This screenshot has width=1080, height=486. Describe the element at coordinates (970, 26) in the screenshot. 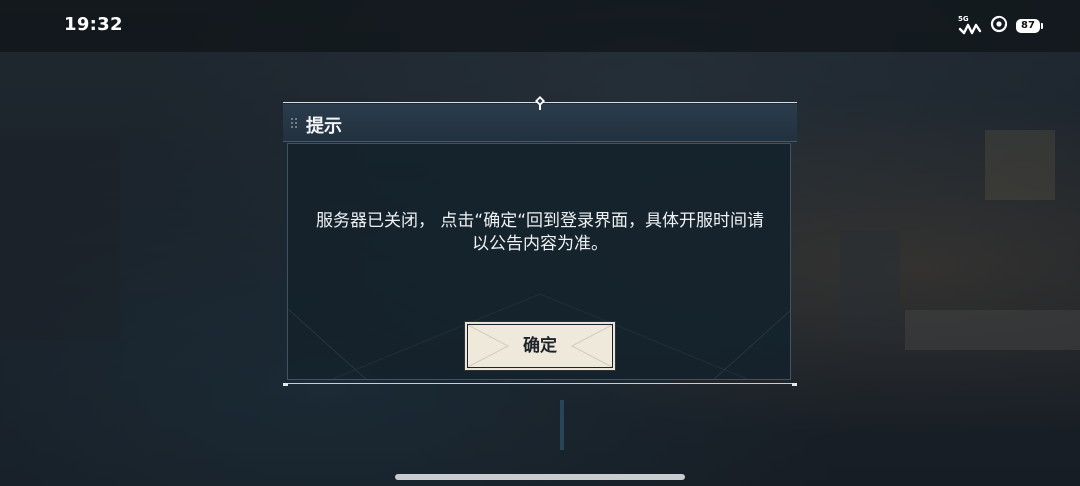

I see `signal-5g-icon: 5G` at that location.